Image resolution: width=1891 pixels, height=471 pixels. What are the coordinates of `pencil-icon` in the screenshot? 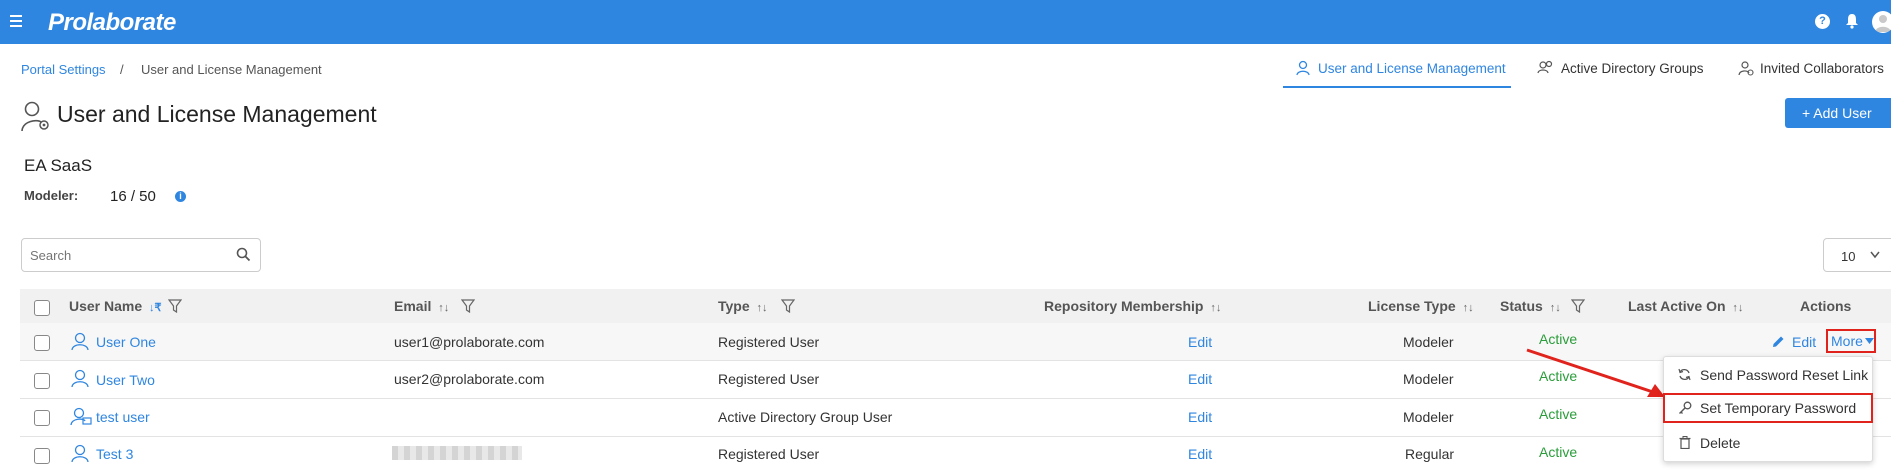 It's located at (1778, 341).